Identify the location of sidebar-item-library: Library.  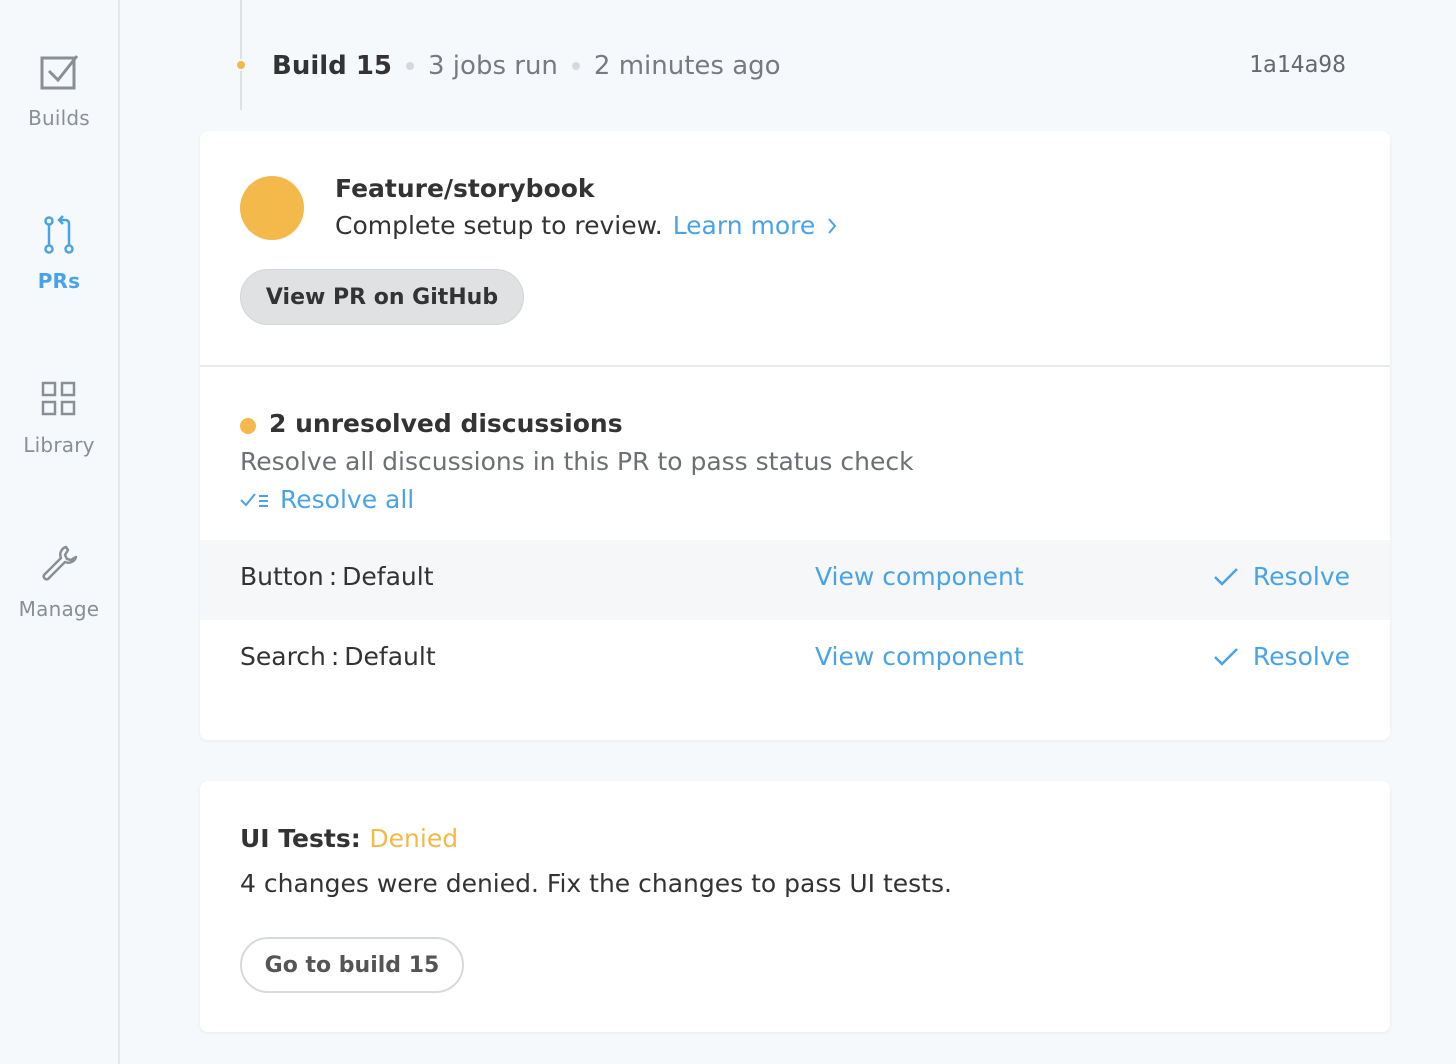
(59, 418).